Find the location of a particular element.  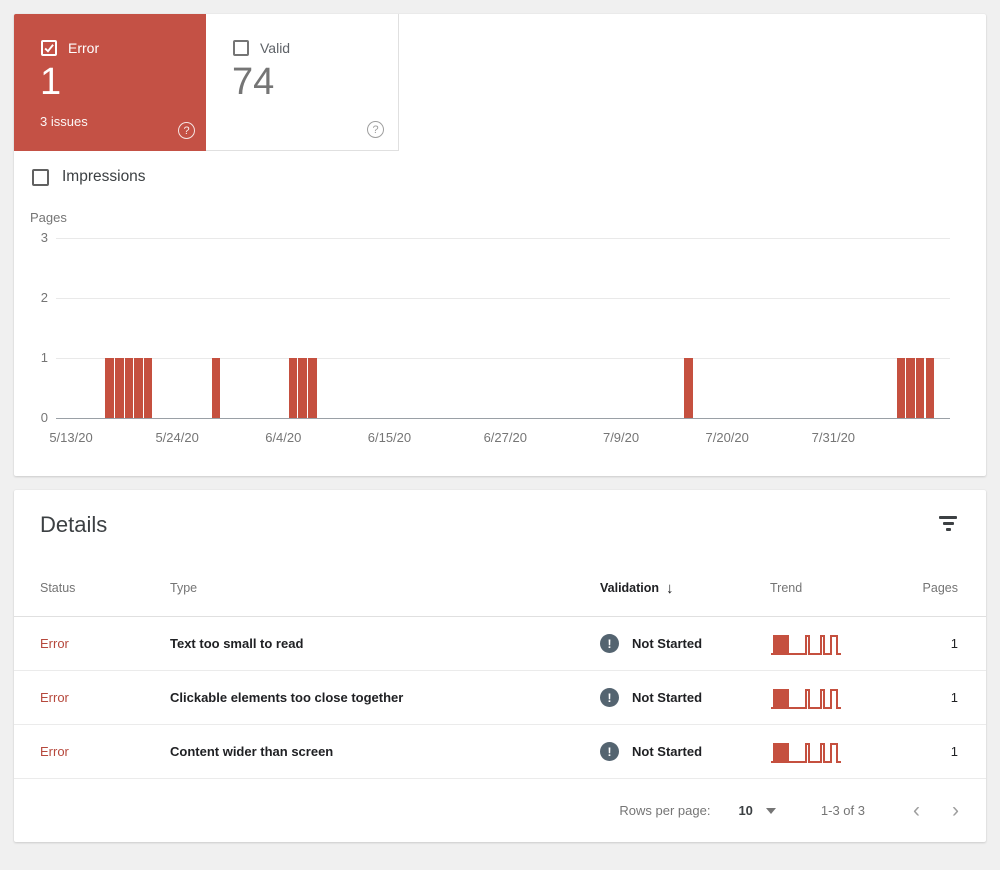

rows-per-page-label: Rows per page: is located at coordinates (665, 810).